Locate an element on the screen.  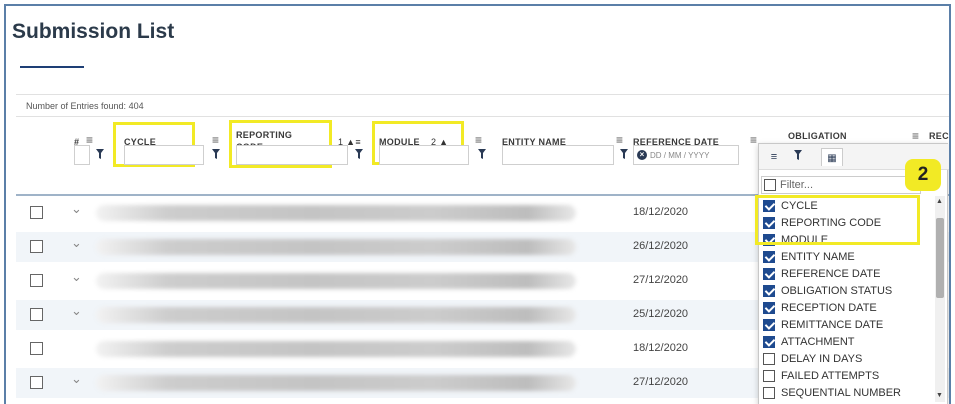
chooser-item-label: REFERENCE DATE is located at coordinates (831, 274).